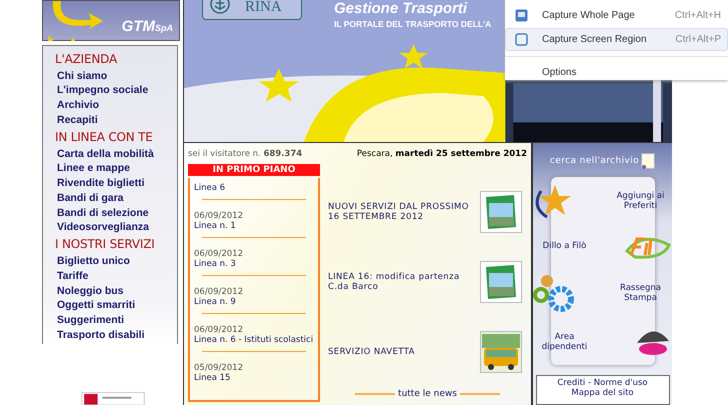  Describe the element at coordinates (105, 244) in the screenshot. I see `nav-heading: I NOSTRI SERVIZI` at that location.